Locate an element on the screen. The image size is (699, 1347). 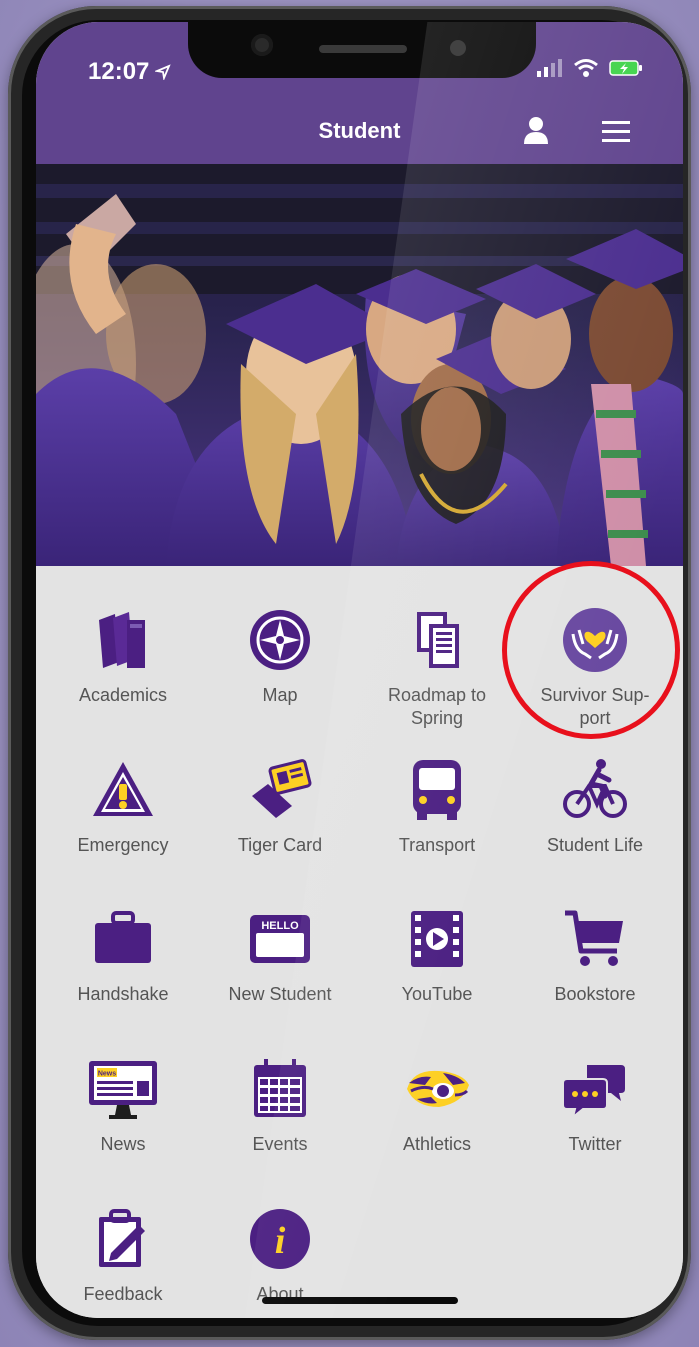
tile-map: Map is located at coordinates (280, 650).